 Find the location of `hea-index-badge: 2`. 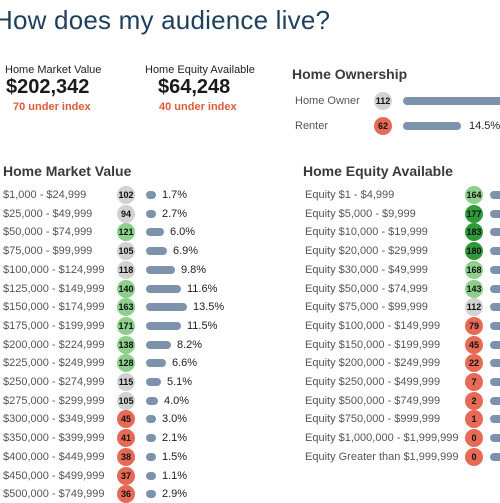

hea-index-badge: 2 is located at coordinates (474, 401).